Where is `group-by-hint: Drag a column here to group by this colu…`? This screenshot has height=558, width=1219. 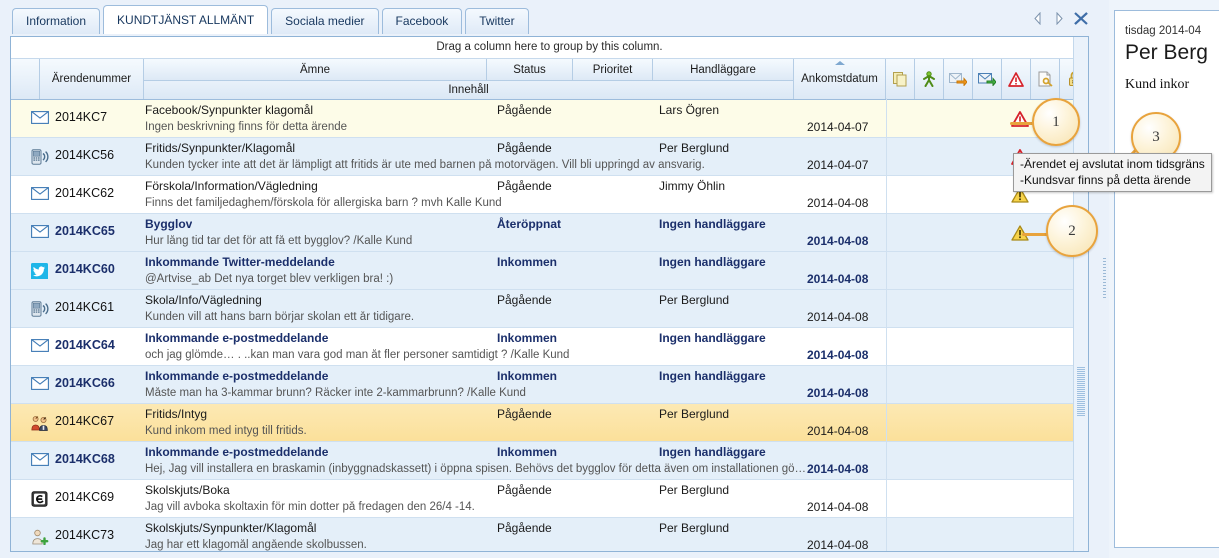
group-by-hint: Drag a column here to group by this colu… is located at coordinates (549, 48).